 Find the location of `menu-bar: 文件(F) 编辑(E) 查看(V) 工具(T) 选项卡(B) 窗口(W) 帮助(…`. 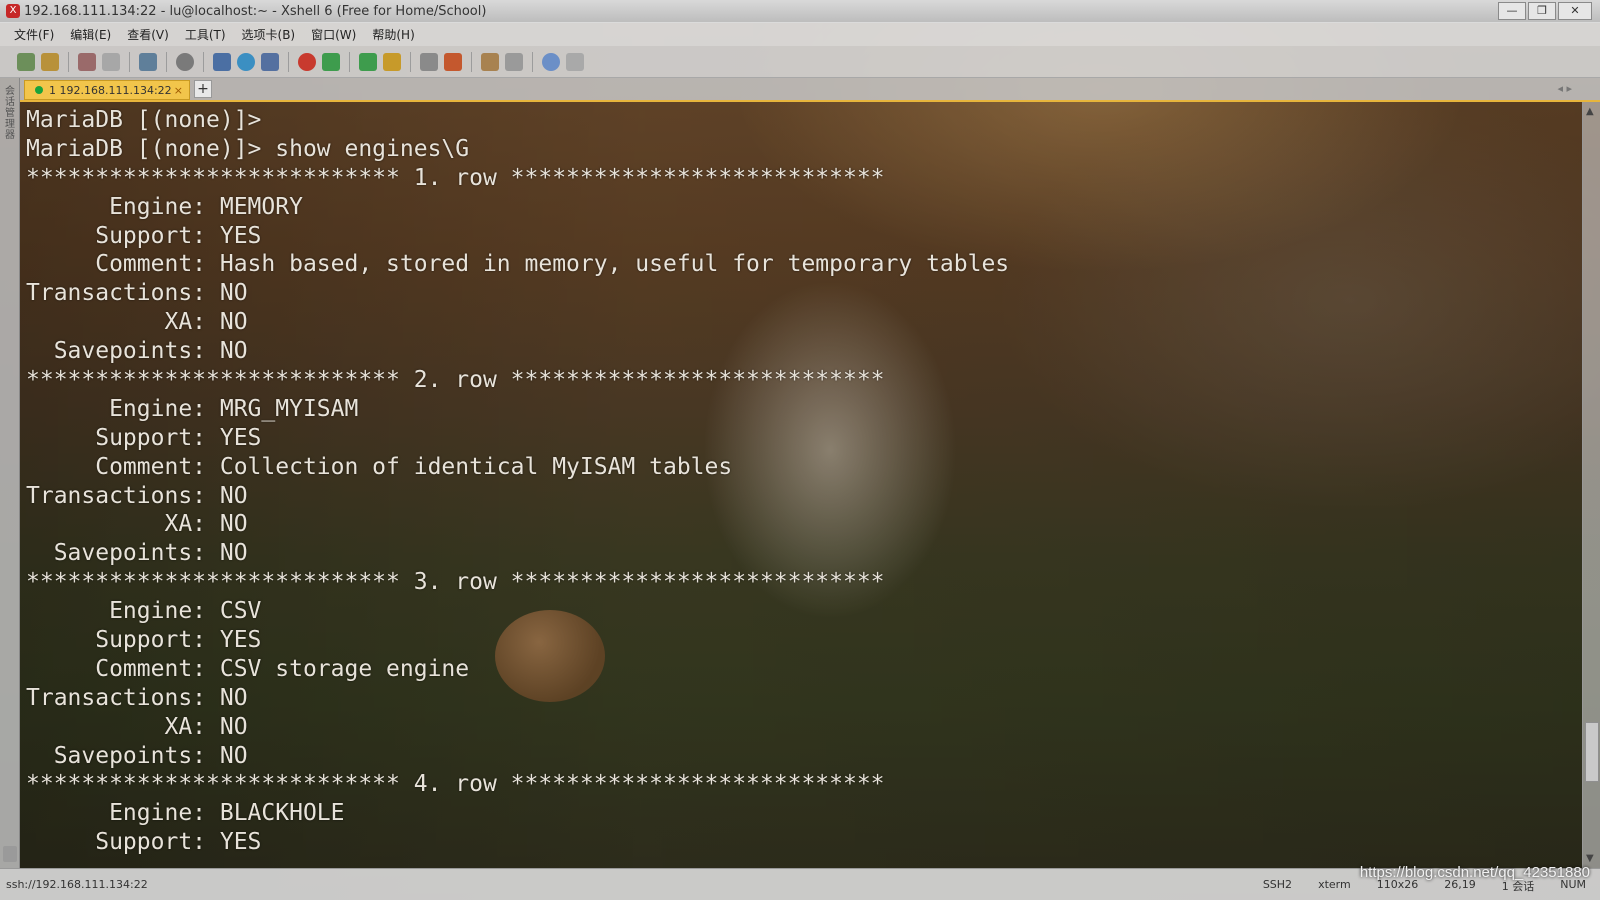

menu-bar: 文件(F) 编辑(E) 查看(V) 工具(T) 选项卡(B) 窗口(W) 帮助(… is located at coordinates (800, 34).